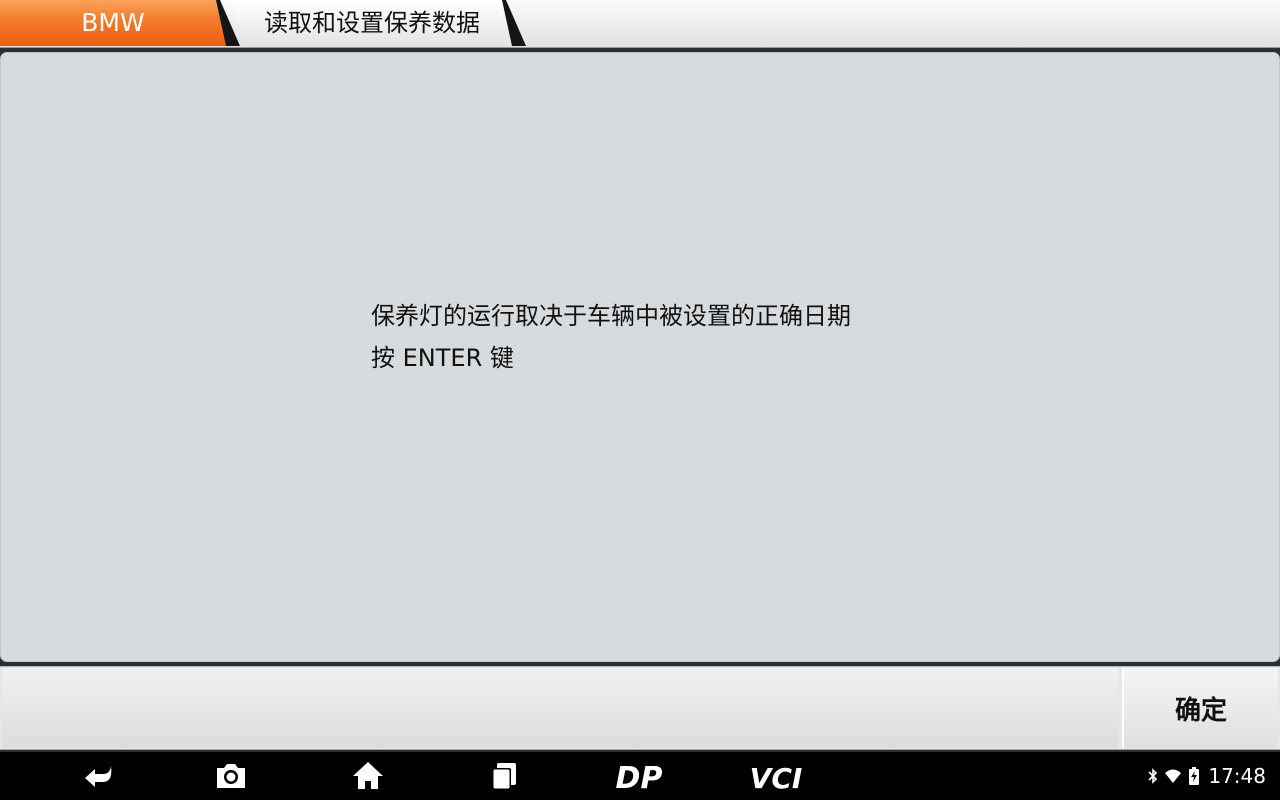 Image resolution: width=1280 pixels, height=800 pixels. I want to click on message-text: 保养灯的运行取决于车辆中被设置的正确日期 按 ENTER 键, so click(611, 337).